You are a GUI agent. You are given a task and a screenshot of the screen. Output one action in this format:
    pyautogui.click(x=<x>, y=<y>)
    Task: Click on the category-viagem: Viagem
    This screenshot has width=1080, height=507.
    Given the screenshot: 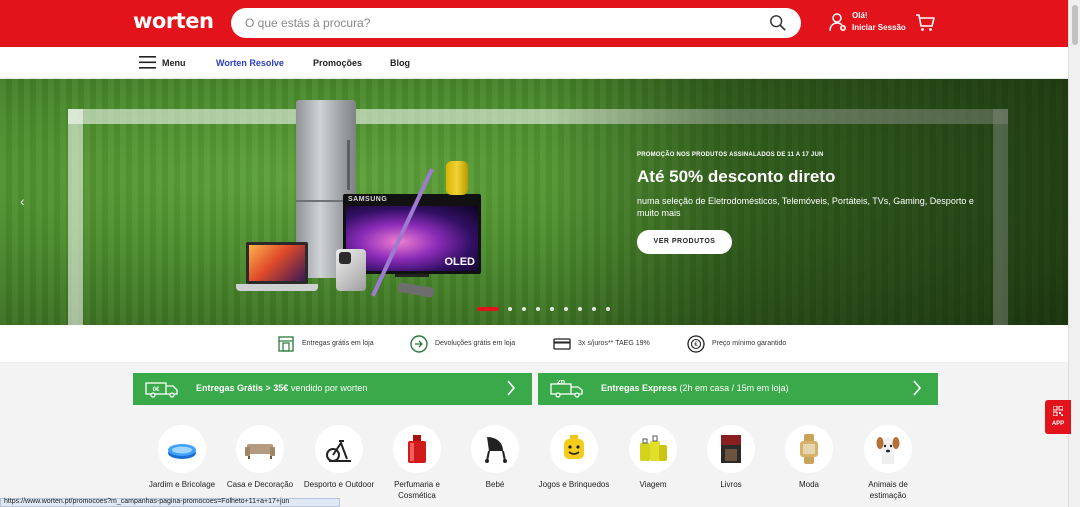 What is the action you would take?
    pyautogui.click(x=653, y=457)
    